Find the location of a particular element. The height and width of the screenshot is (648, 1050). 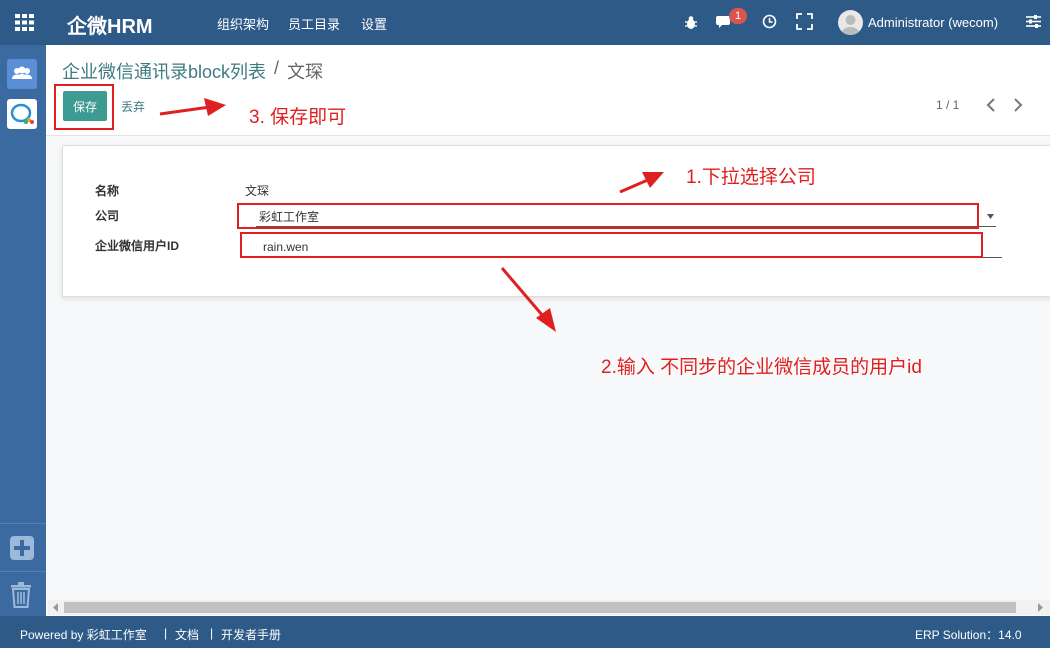

add-icon is located at coordinates (22, 548).